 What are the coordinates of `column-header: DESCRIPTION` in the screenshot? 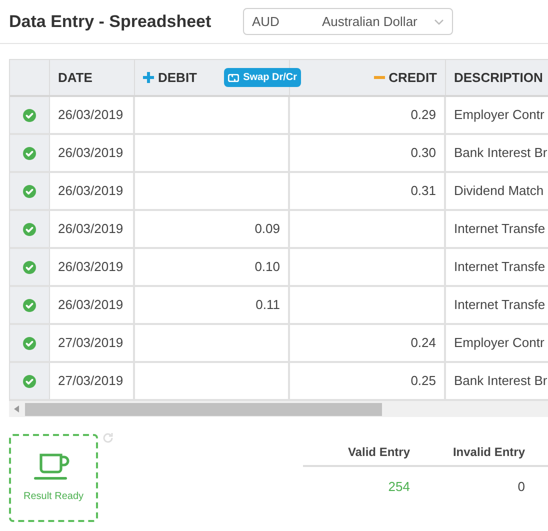 It's located at (498, 77).